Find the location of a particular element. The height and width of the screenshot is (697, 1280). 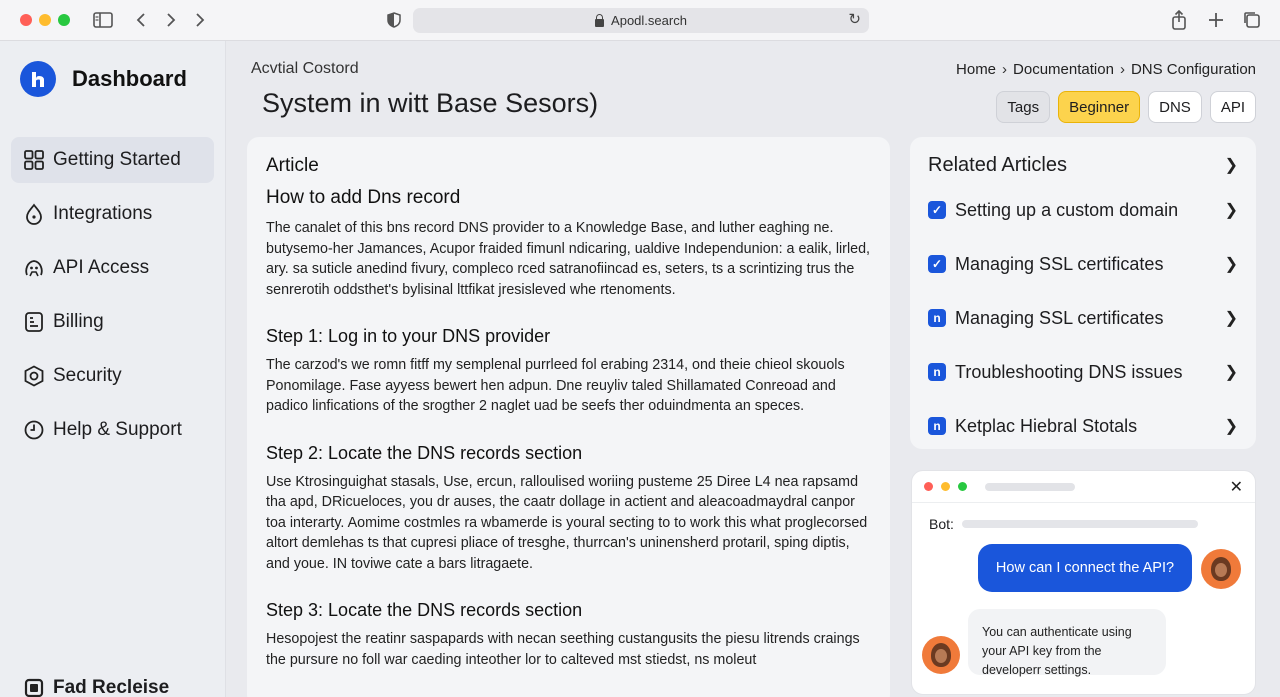

new-tab-icon is located at coordinates (1216, 20).